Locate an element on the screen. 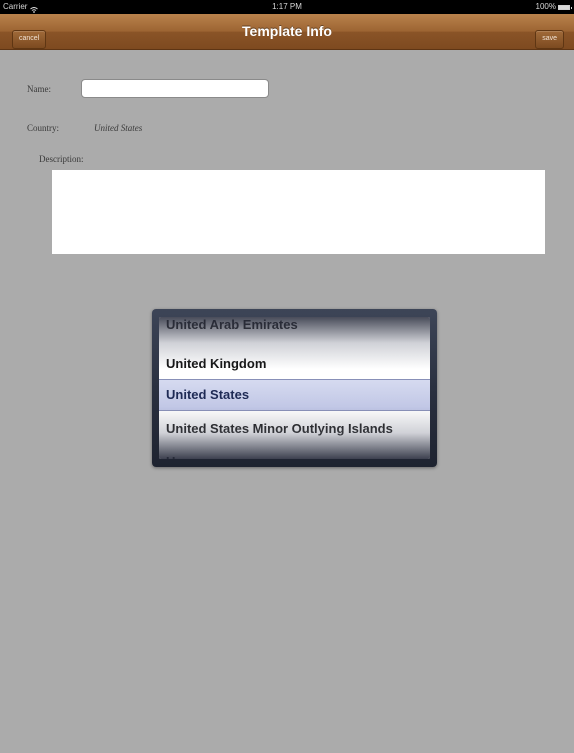 Image resolution: width=574 pixels, height=753 pixels. name-input is located at coordinates (175, 88).